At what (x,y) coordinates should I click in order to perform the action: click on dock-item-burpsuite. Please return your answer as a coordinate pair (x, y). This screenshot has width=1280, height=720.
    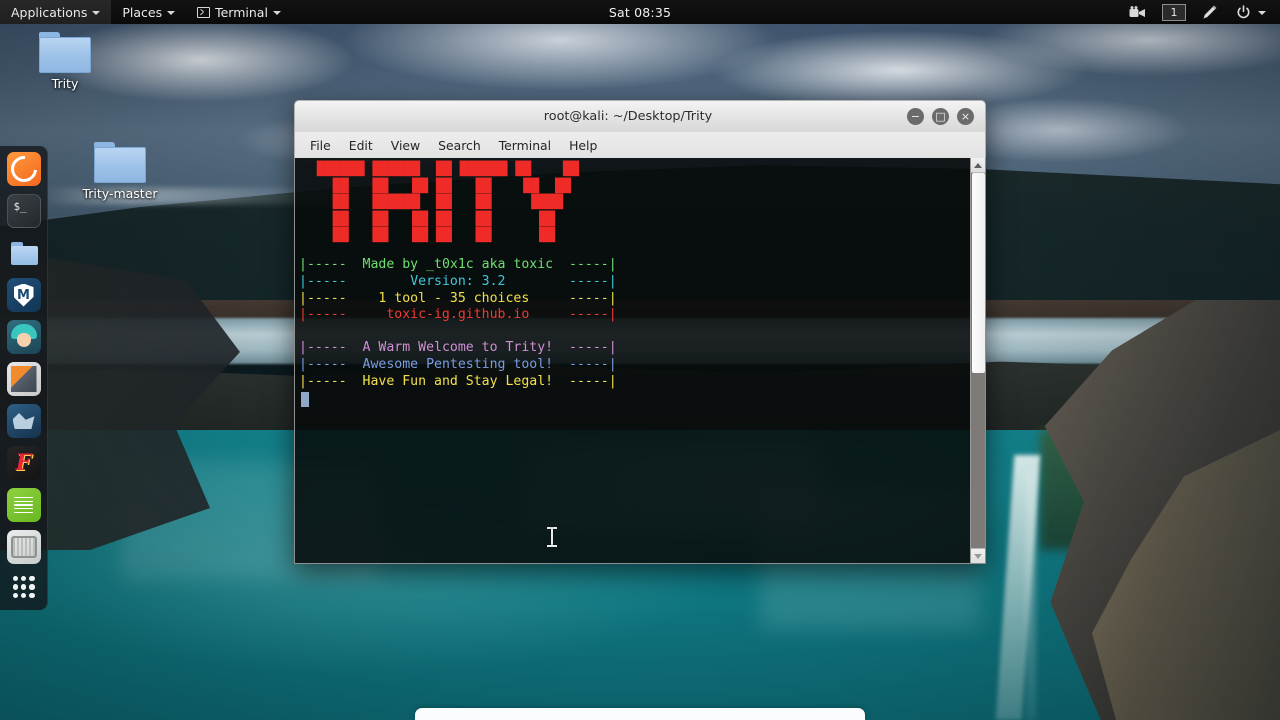
    Looking at the image, I should click on (23, 379).